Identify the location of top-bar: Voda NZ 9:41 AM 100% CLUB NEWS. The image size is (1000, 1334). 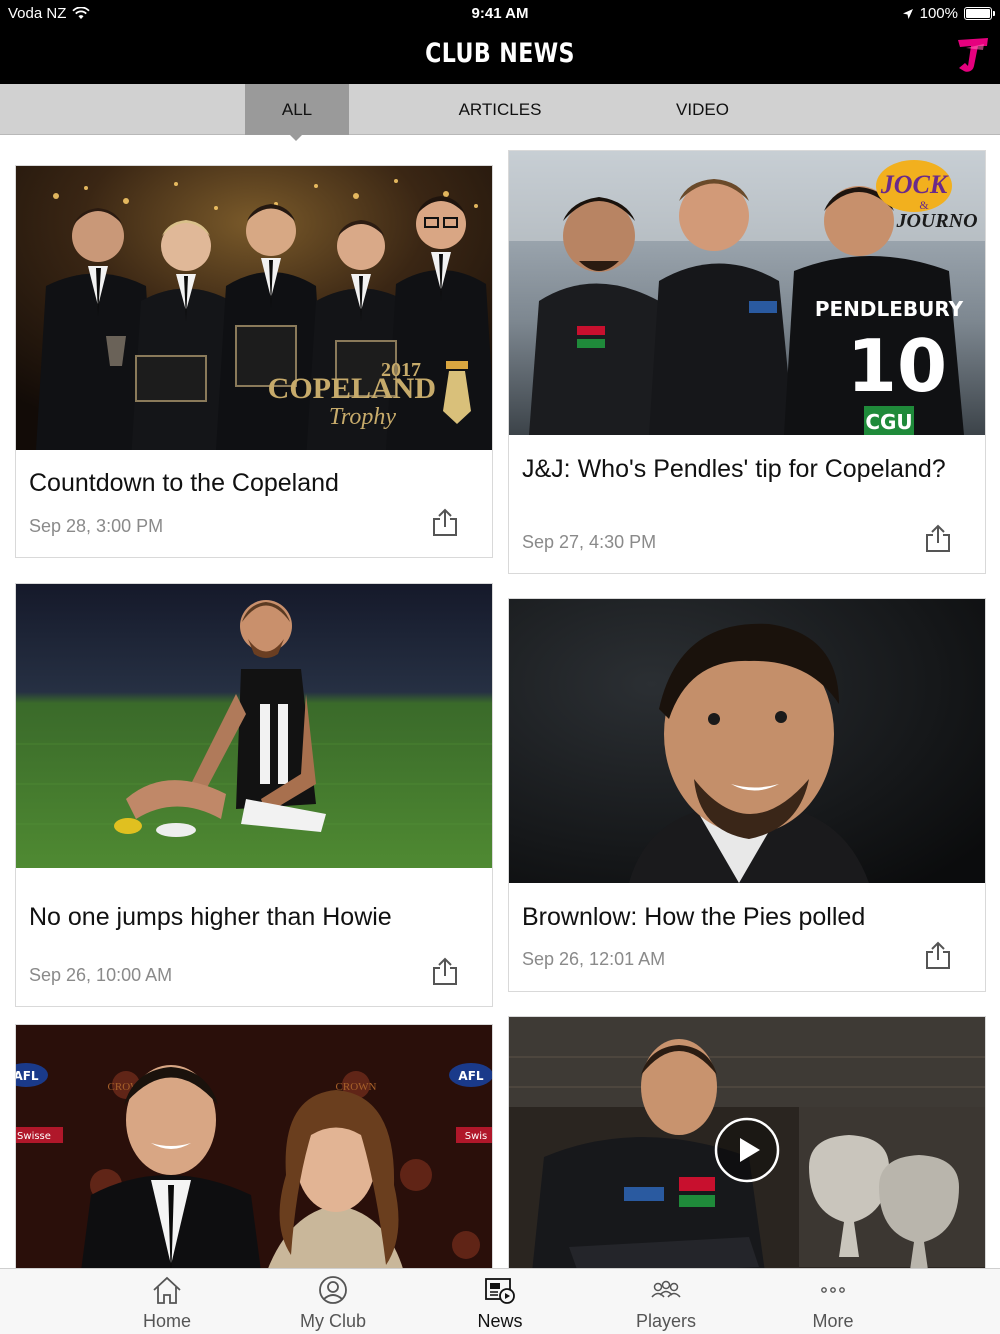
(500, 42).